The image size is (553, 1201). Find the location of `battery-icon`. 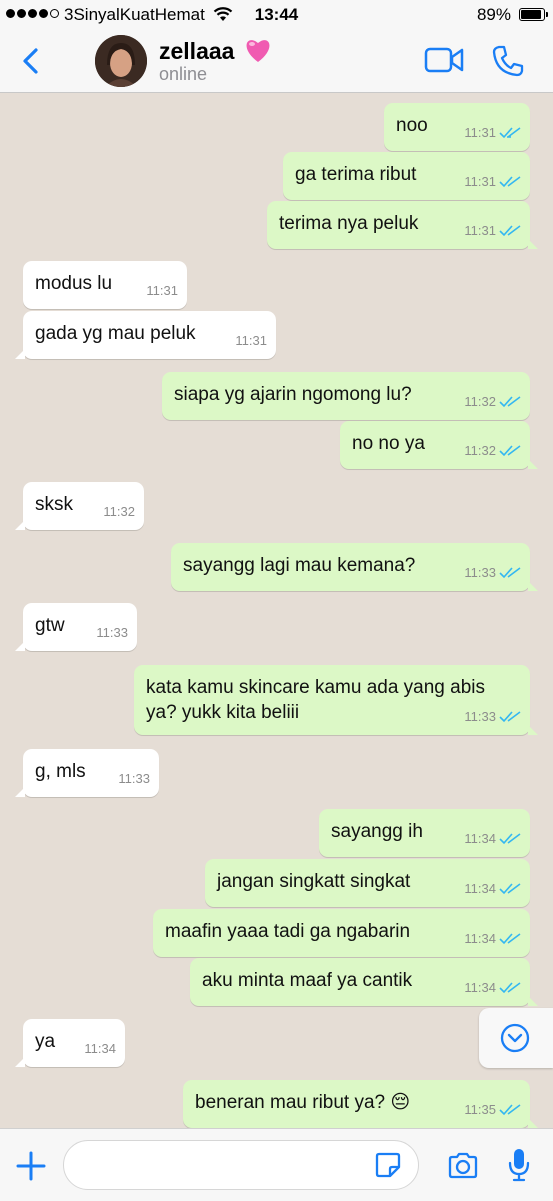

battery-icon is located at coordinates (533, 14).